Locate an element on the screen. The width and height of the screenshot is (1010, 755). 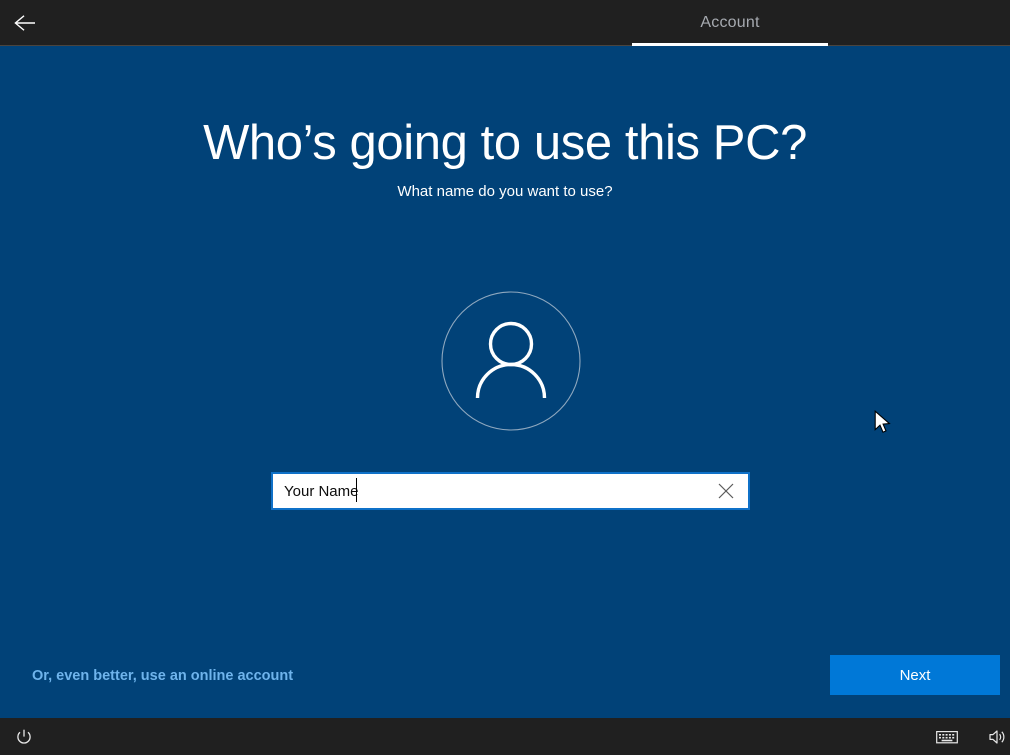
close-x-icon is located at coordinates (726, 491).